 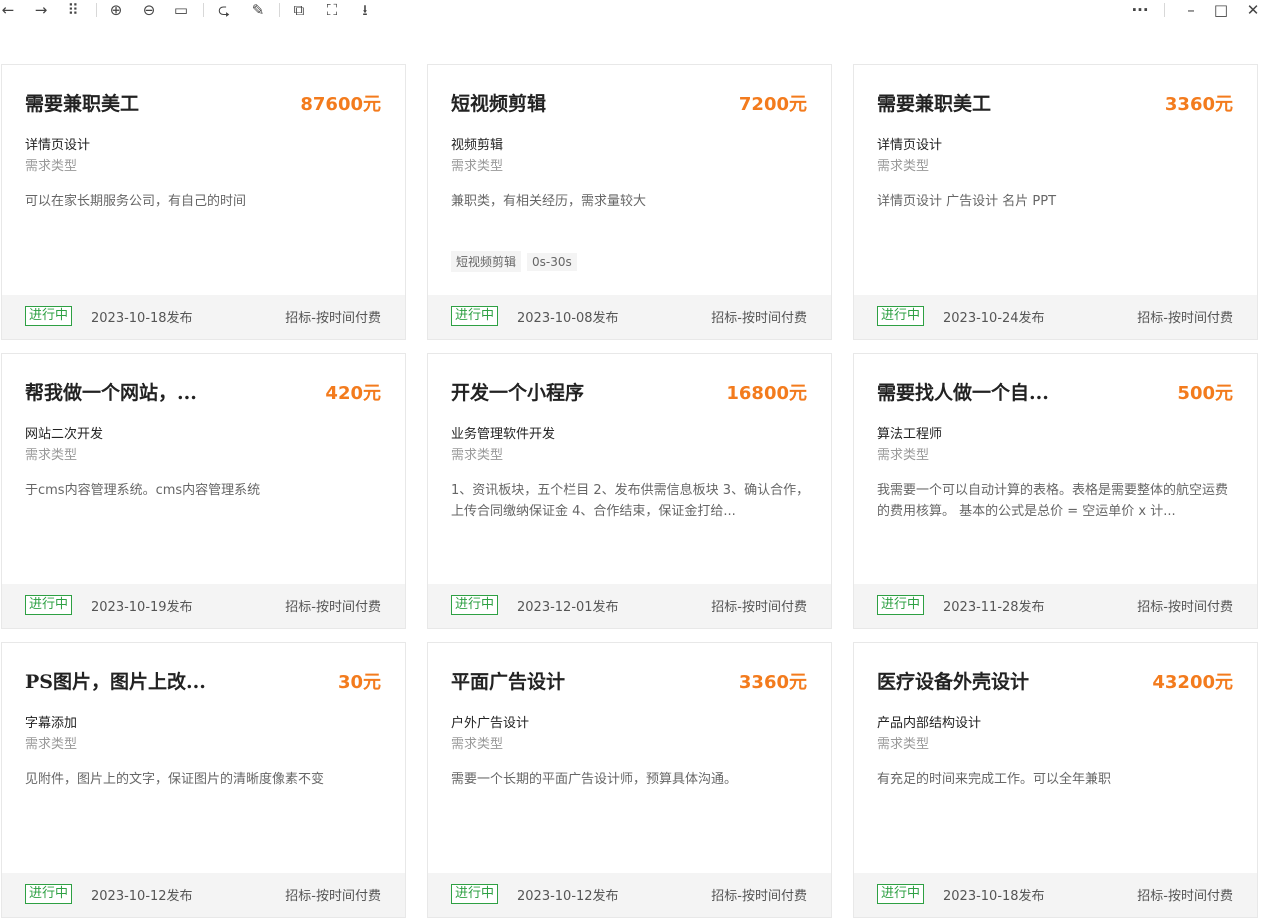 I want to click on edit-icon: ✎, so click(x=258, y=10).